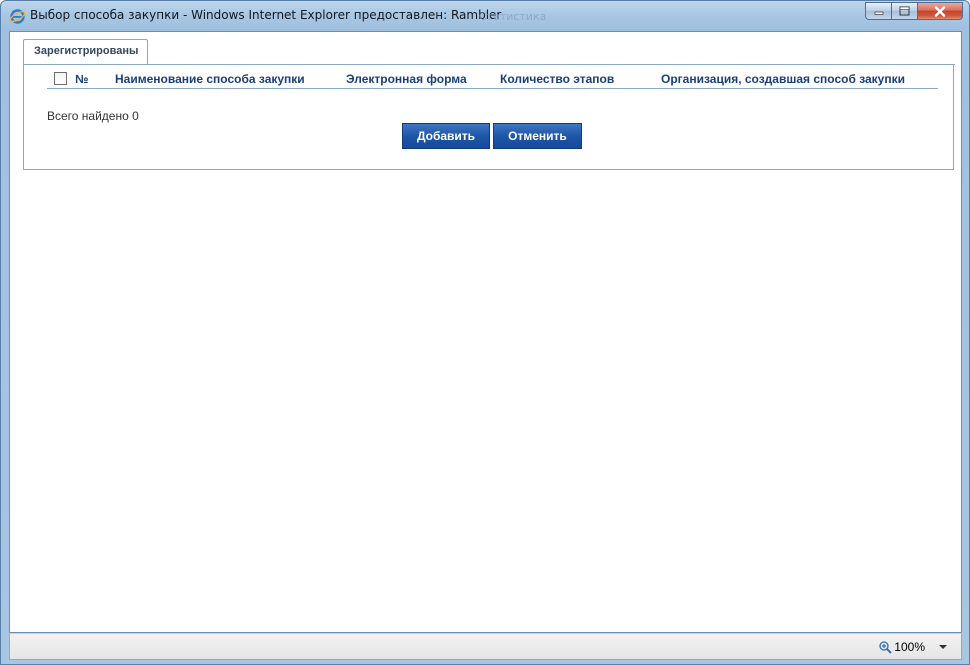 Image resolution: width=970 pixels, height=665 pixels. What do you see at coordinates (909, 647) in the screenshot?
I see `zoom-level: 100%` at bounding box center [909, 647].